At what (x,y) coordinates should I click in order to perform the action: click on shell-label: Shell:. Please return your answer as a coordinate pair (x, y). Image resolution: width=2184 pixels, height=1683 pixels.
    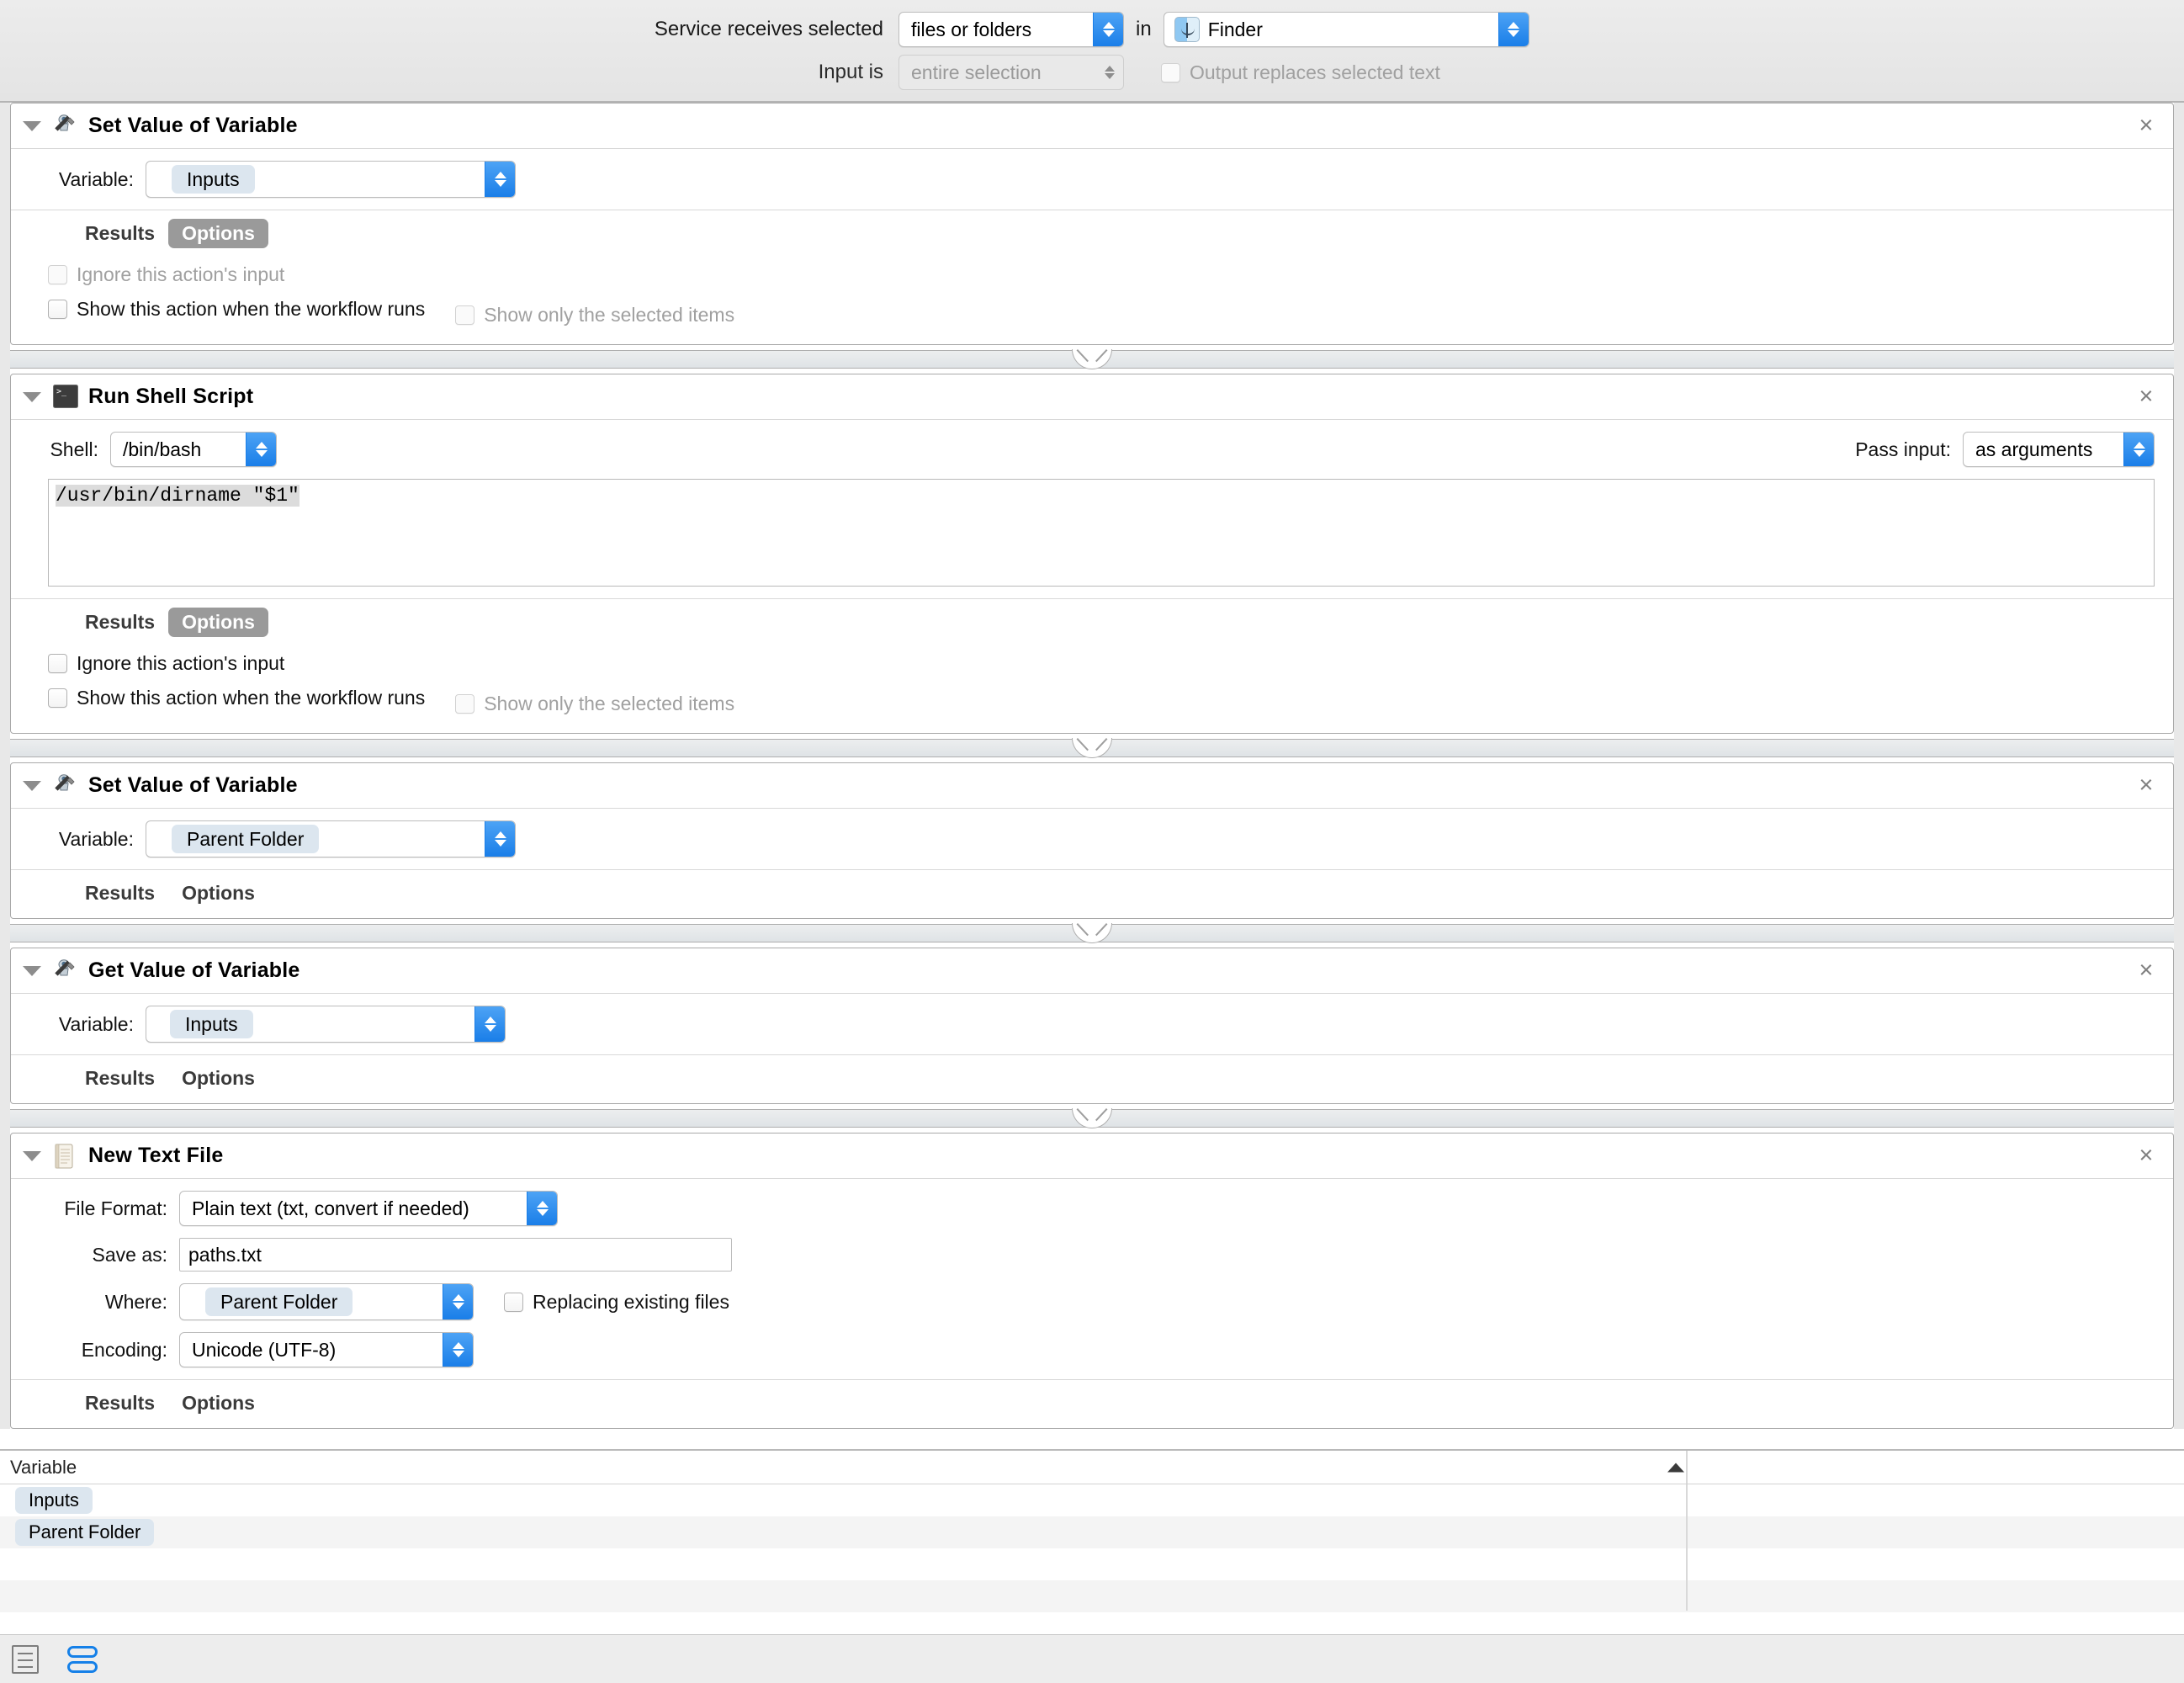
    Looking at the image, I should click on (74, 449).